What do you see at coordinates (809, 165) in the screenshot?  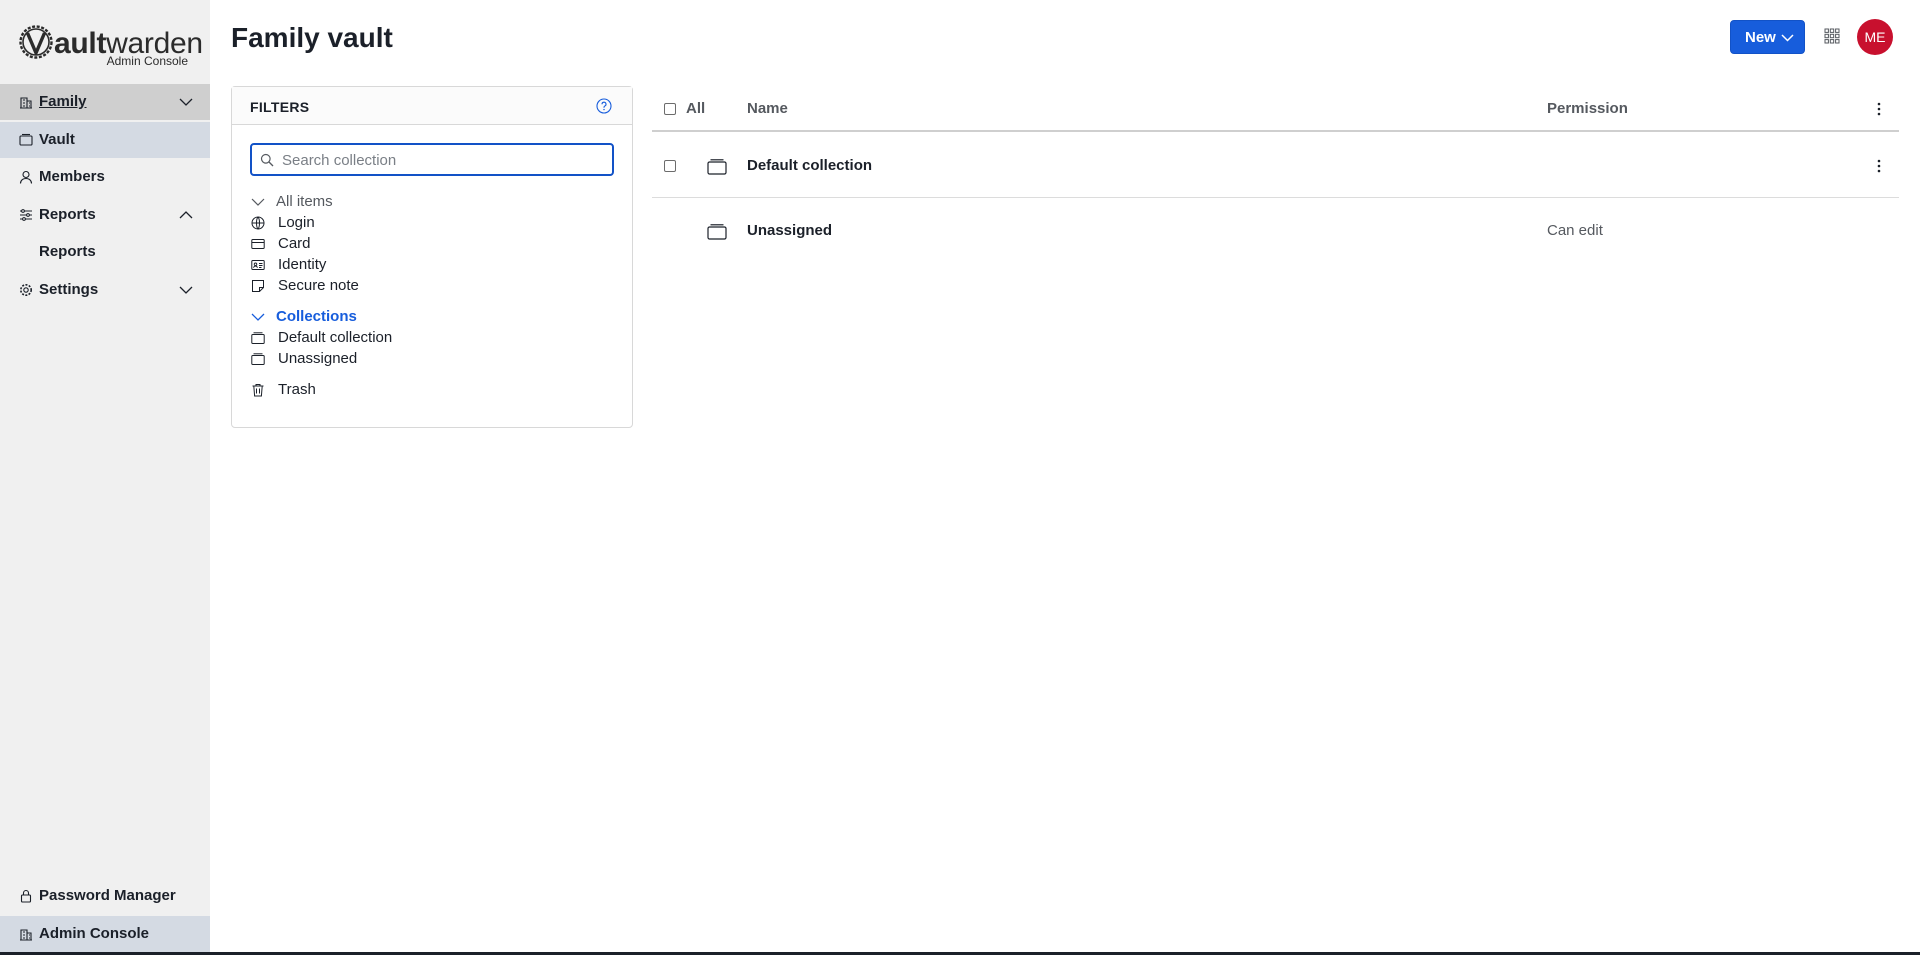 I see `row-name: Default collection` at bounding box center [809, 165].